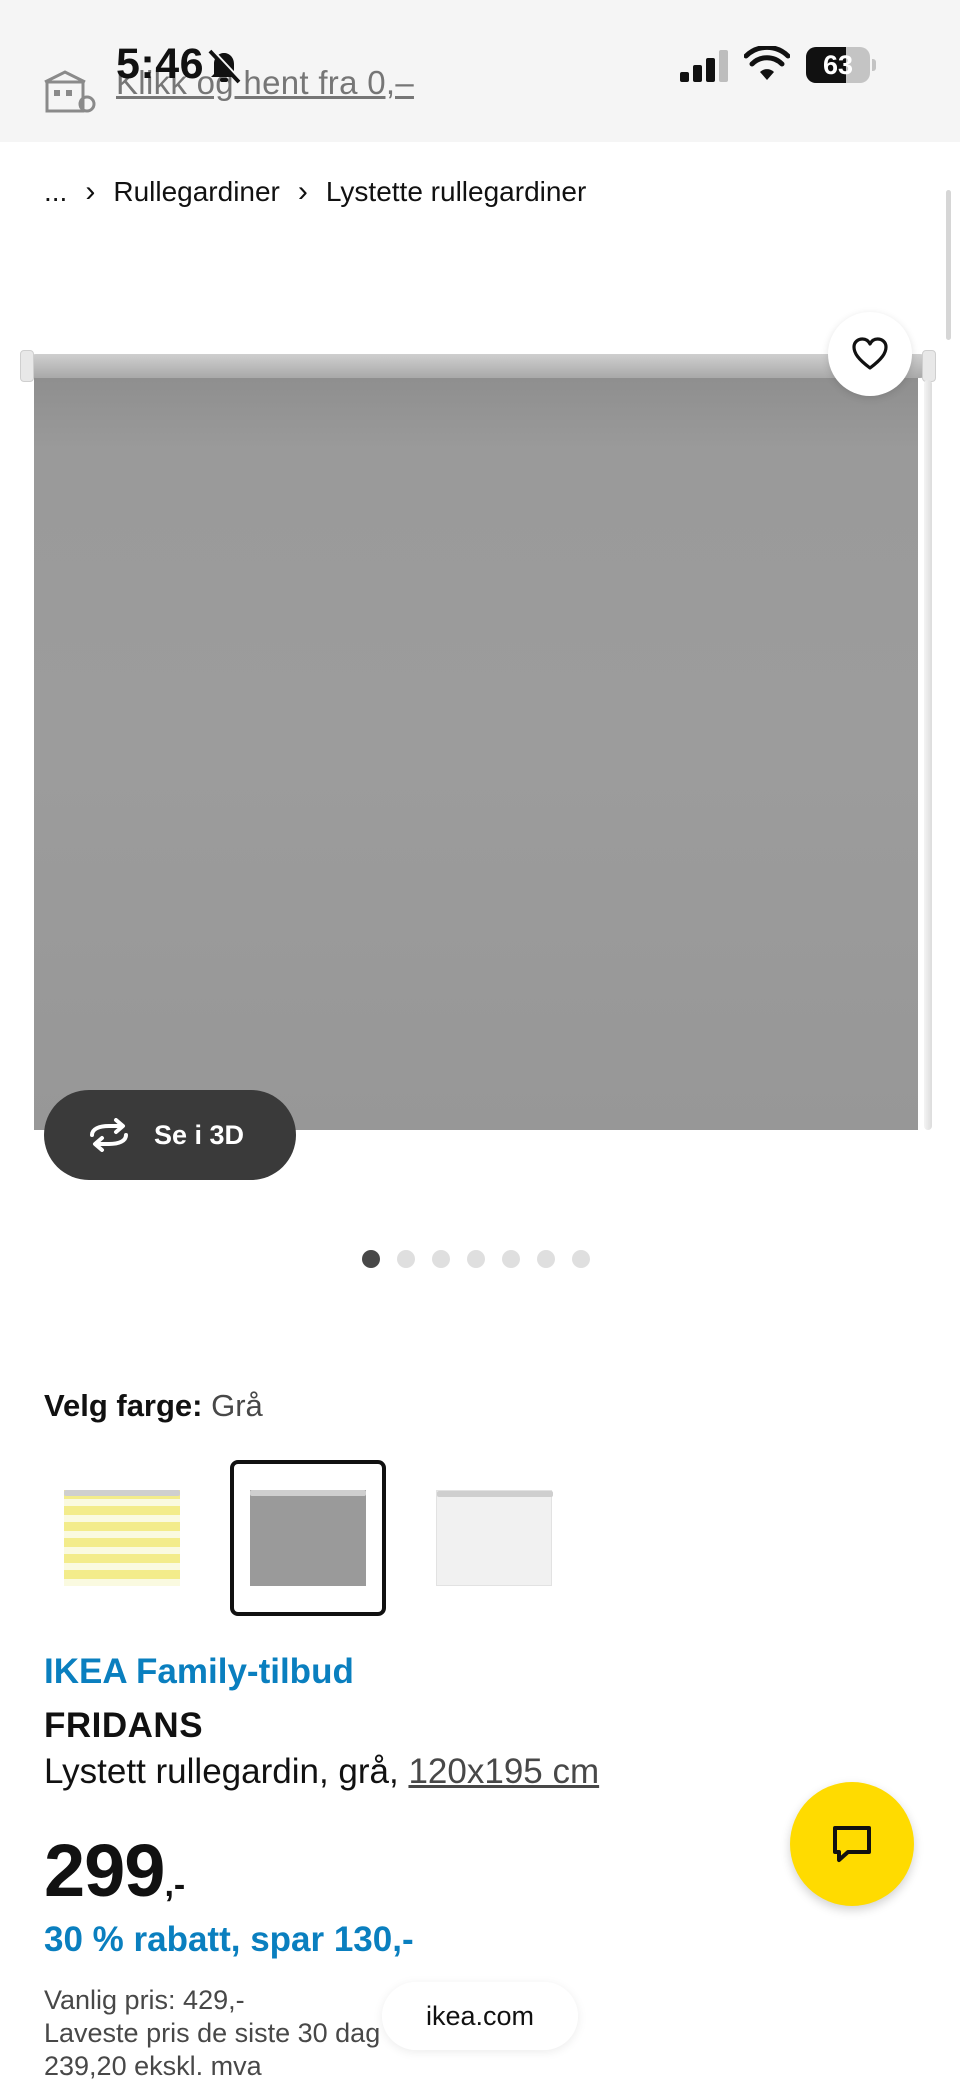  I want to click on product-description: Lystett rullegardin, grå, 120x195 cm, so click(321, 1772).